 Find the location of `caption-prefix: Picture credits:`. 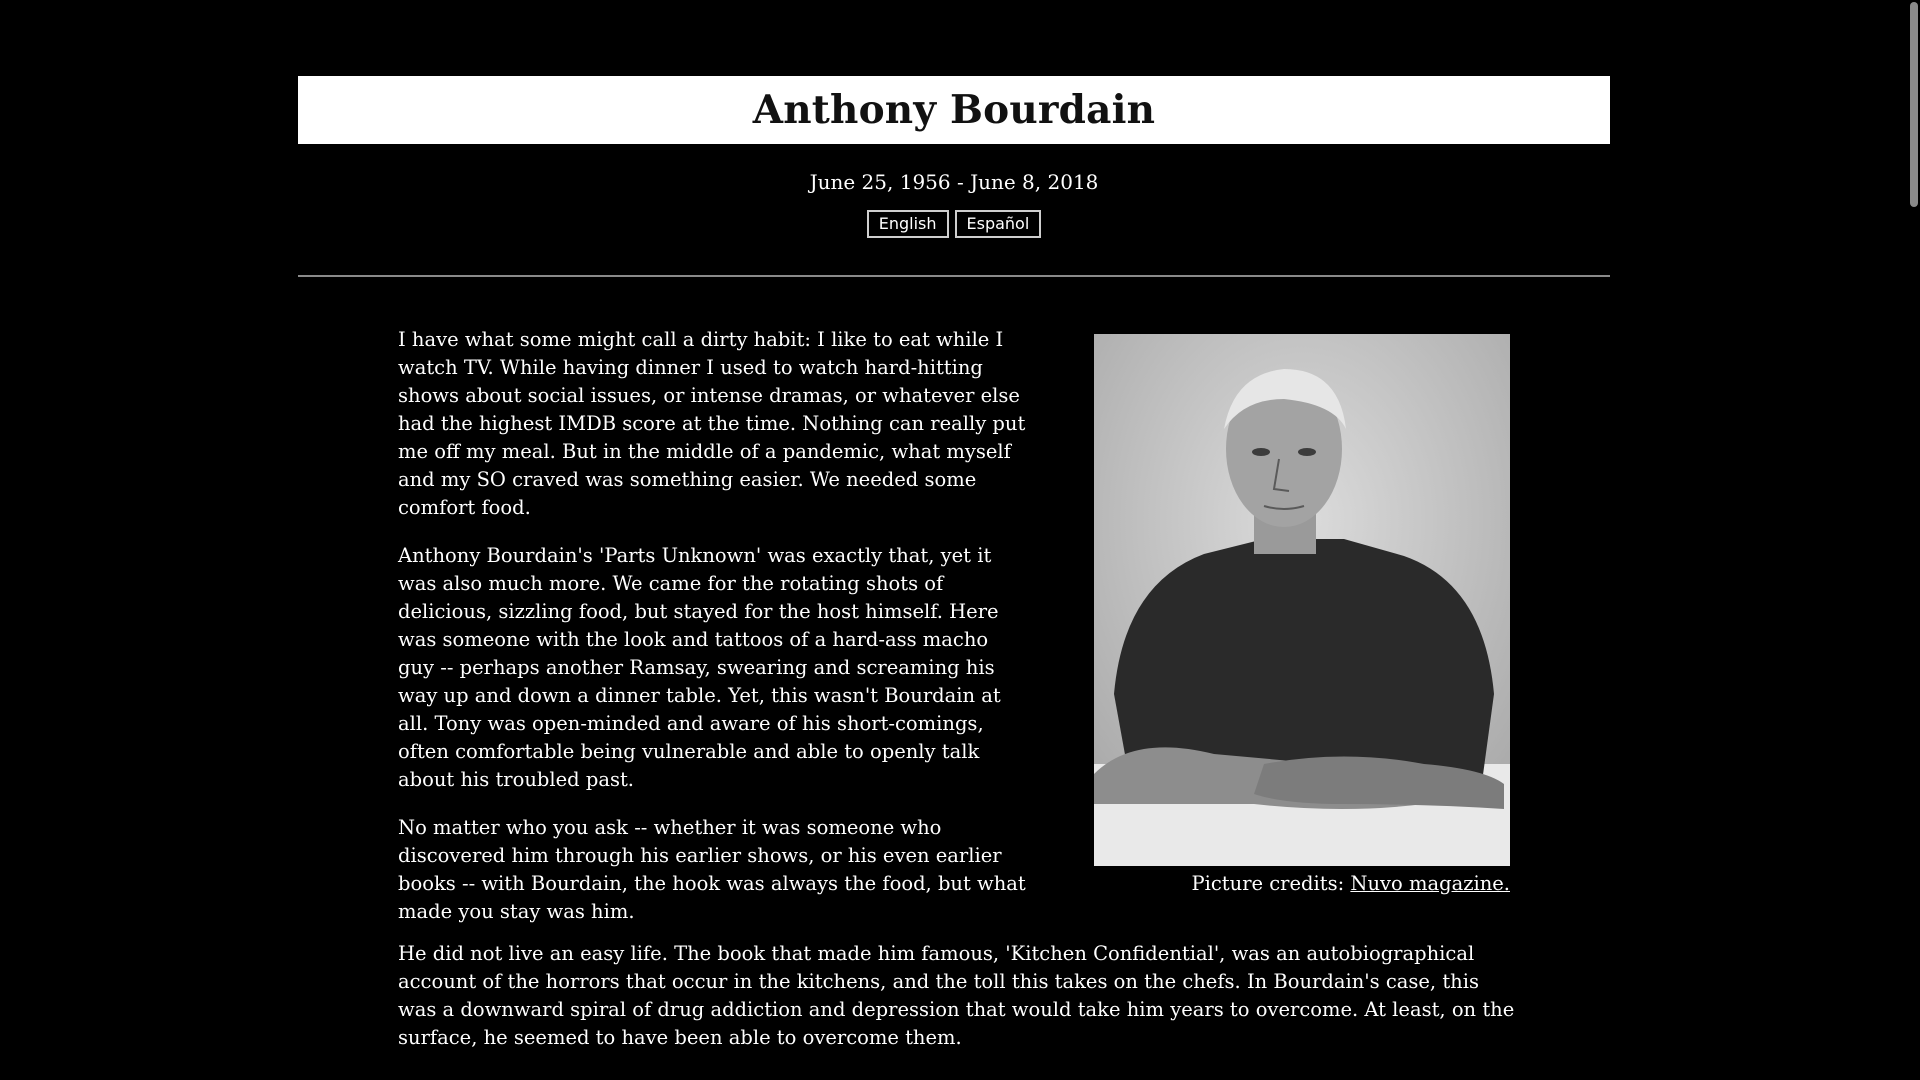

caption-prefix: Picture credits: is located at coordinates (1271, 883).